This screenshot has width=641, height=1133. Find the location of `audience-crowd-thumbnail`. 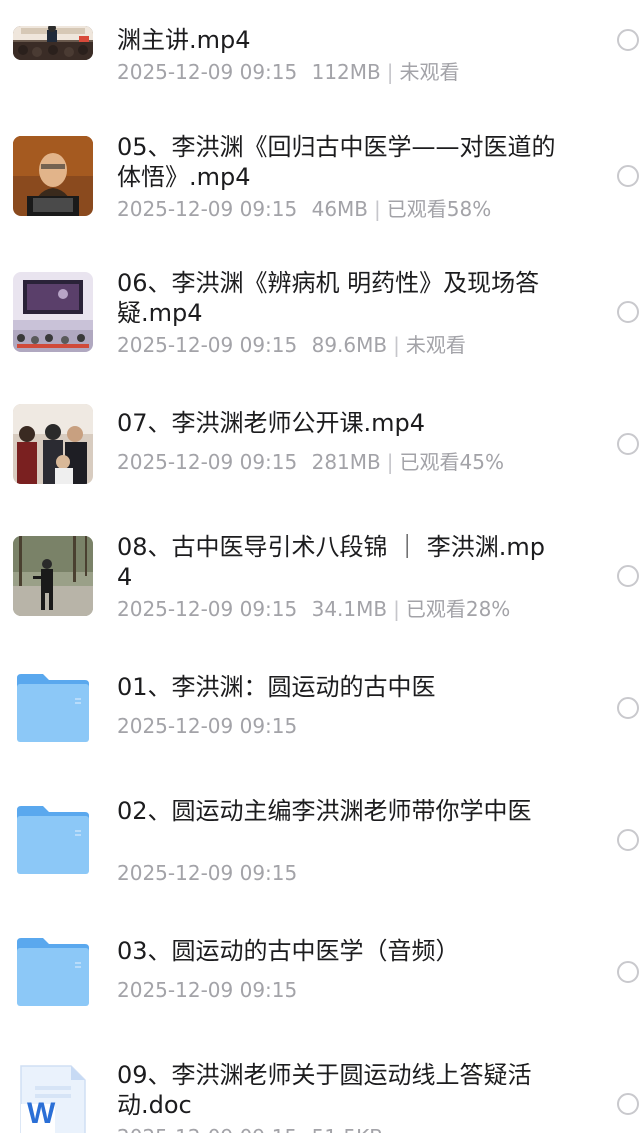

audience-crowd-thumbnail is located at coordinates (53, 444).